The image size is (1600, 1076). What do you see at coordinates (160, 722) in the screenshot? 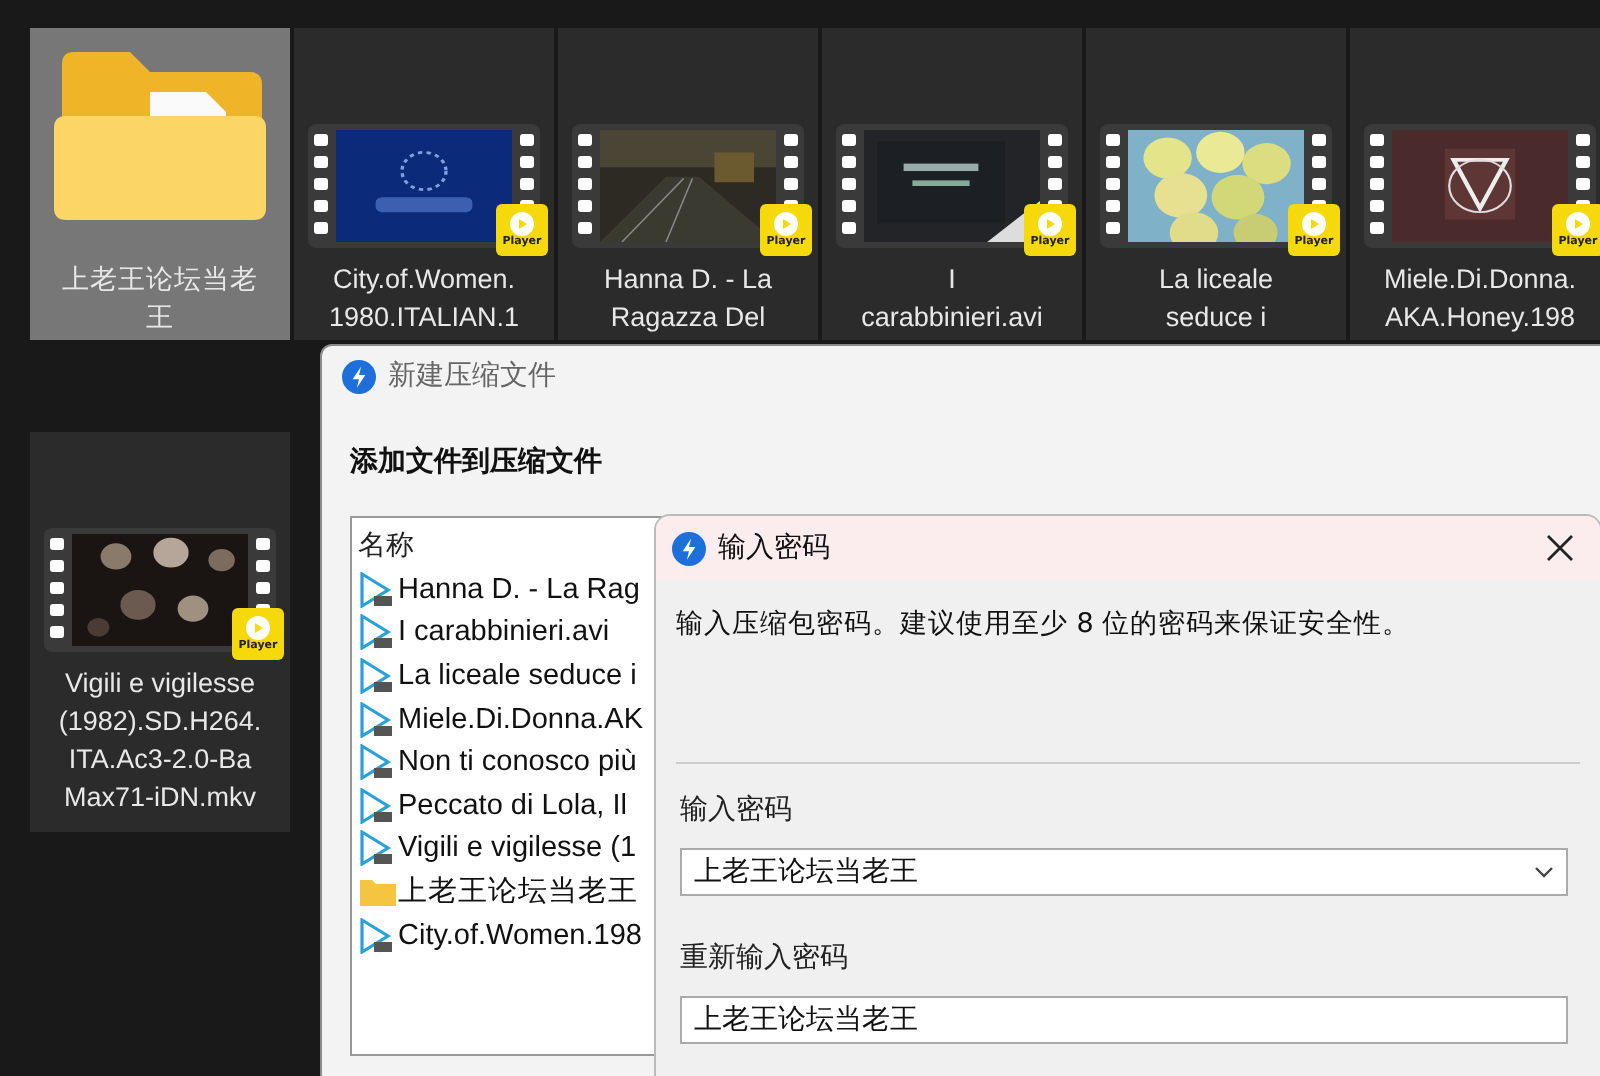
I see `file-name: (1982).SD.H264.` at bounding box center [160, 722].